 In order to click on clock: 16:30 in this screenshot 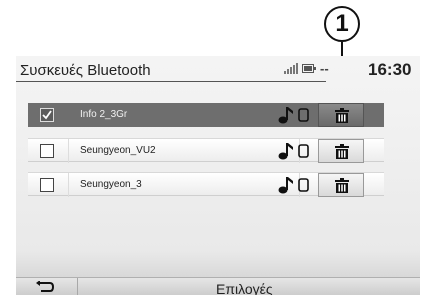, I will do `click(390, 69)`.